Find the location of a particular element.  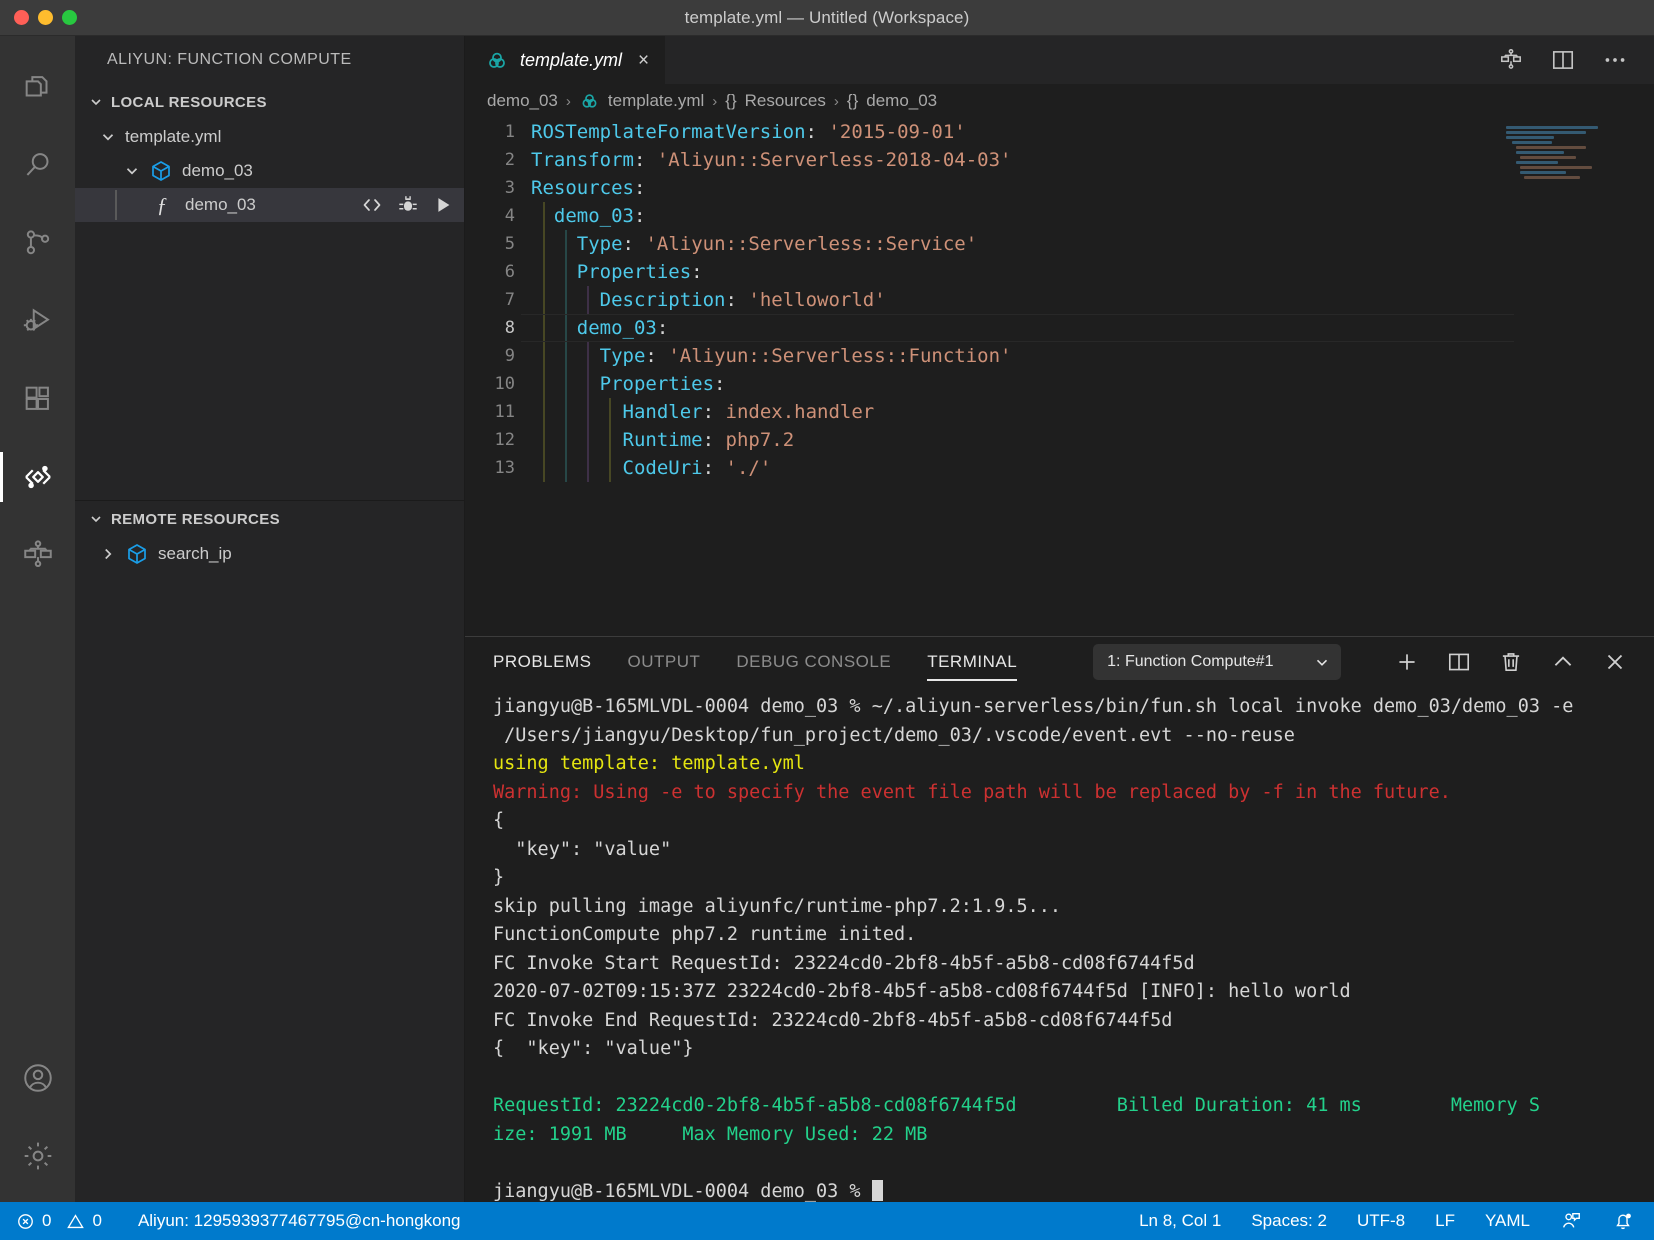

tree-item-label: demo_03 is located at coordinates (217, 170).